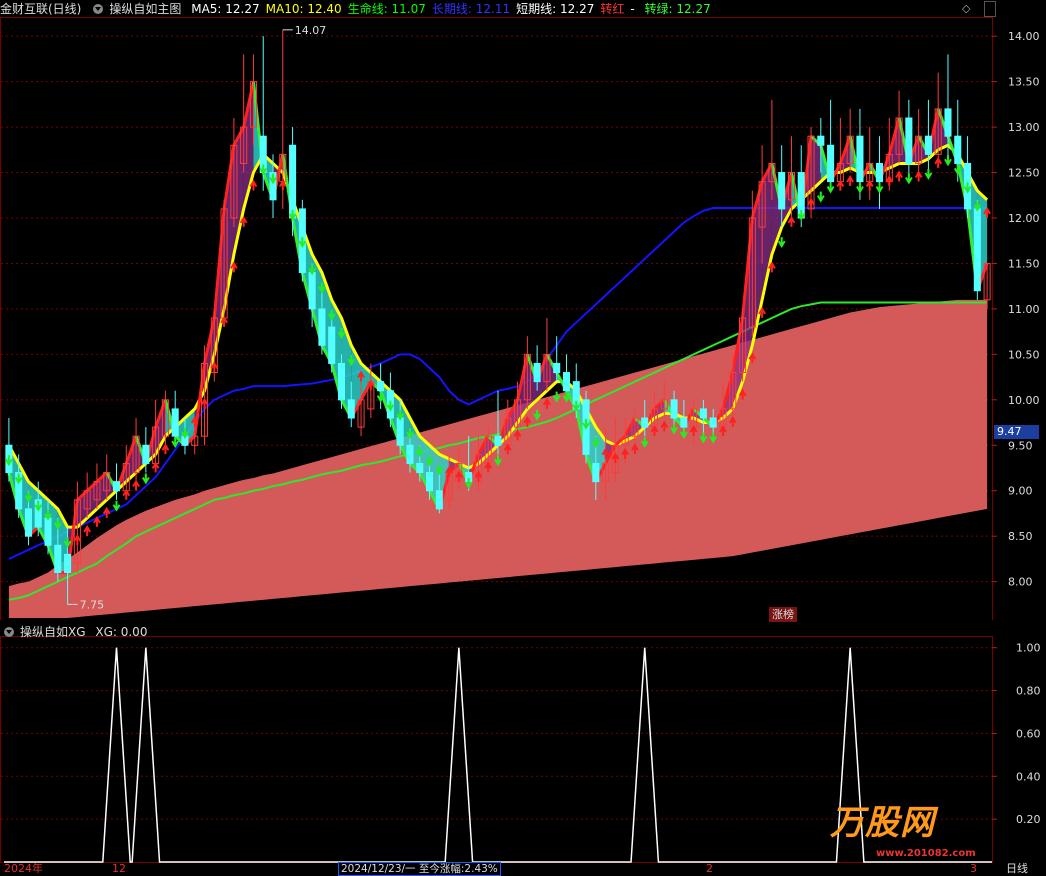 The image size is (1046, 876). I want to click on date-tooltip: 2024/12/23/一 至今涨幅:2.43%, so click(419, 869).